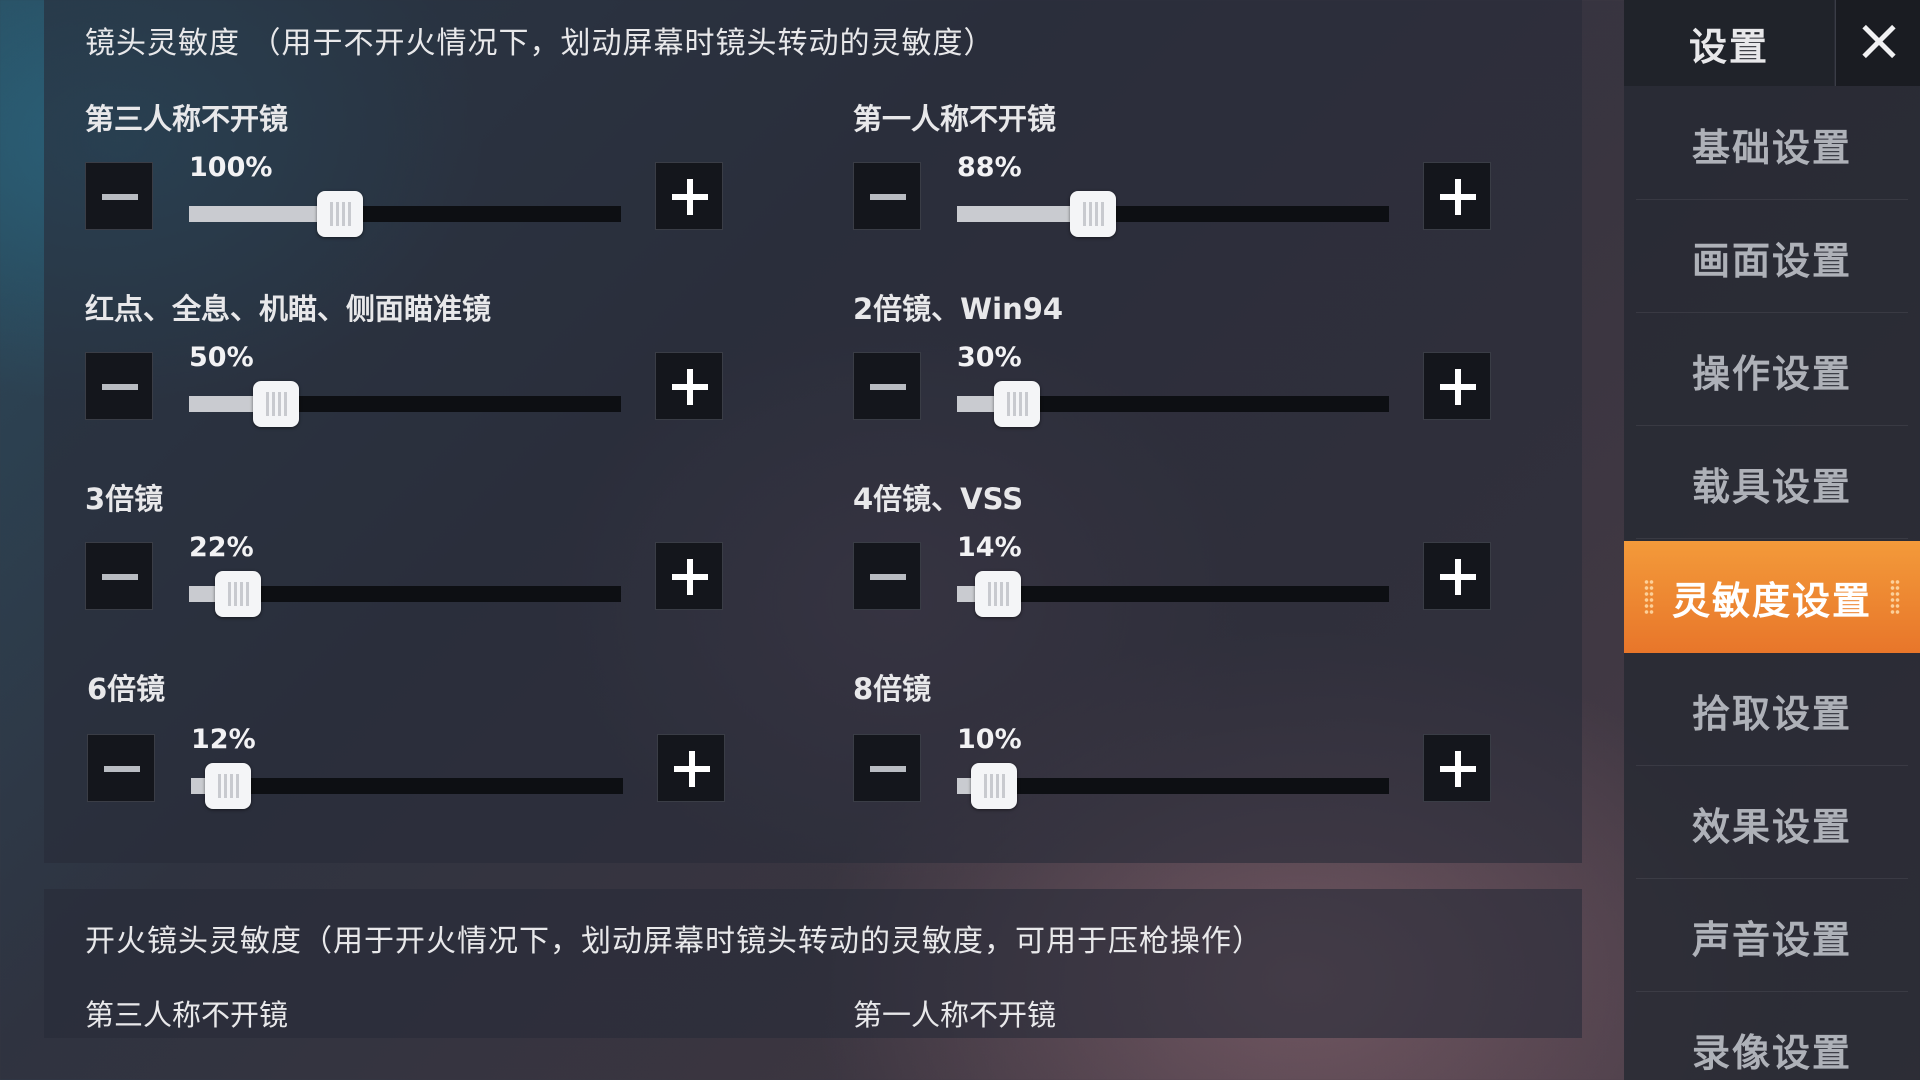  Describe the element at coordinates (540, 43) in the screenshot. I see `section-title: 镜头灵敏度 （用于不开火情况下，划动屏幕时镜头转动的灵敏度）` at that location.